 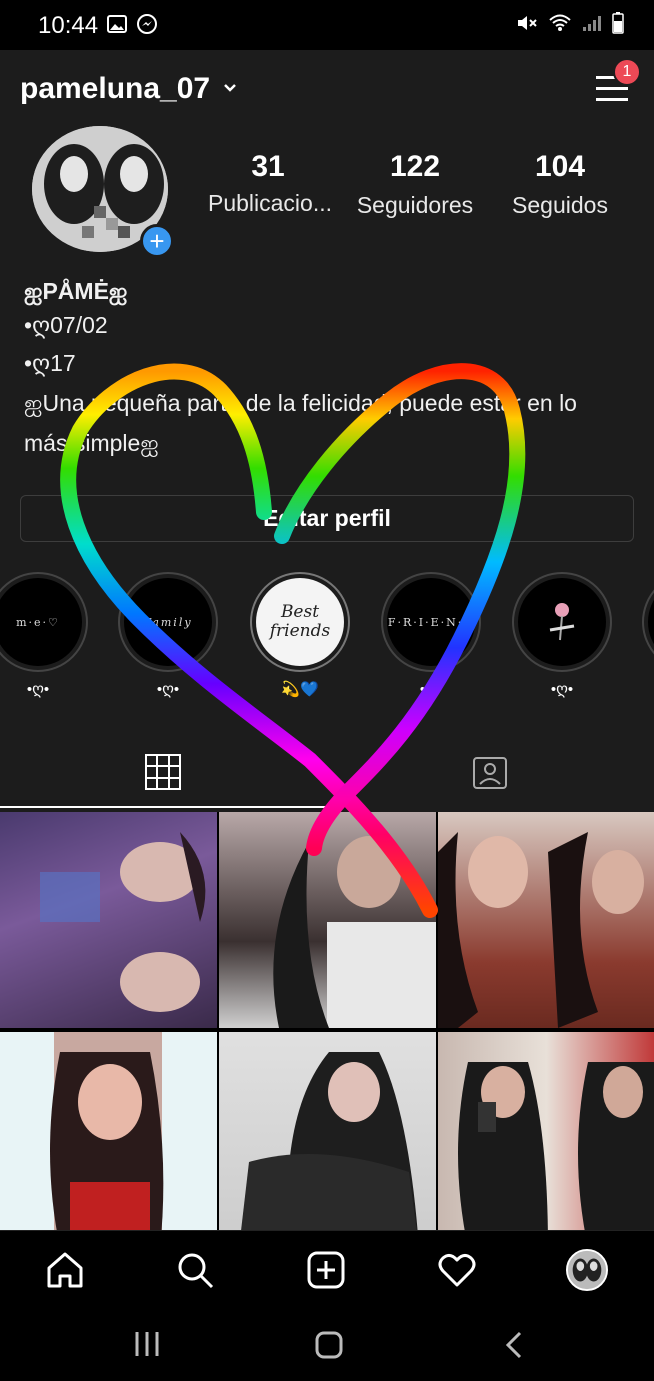 I want to click on mute-icon, so click(x=527, y=25).